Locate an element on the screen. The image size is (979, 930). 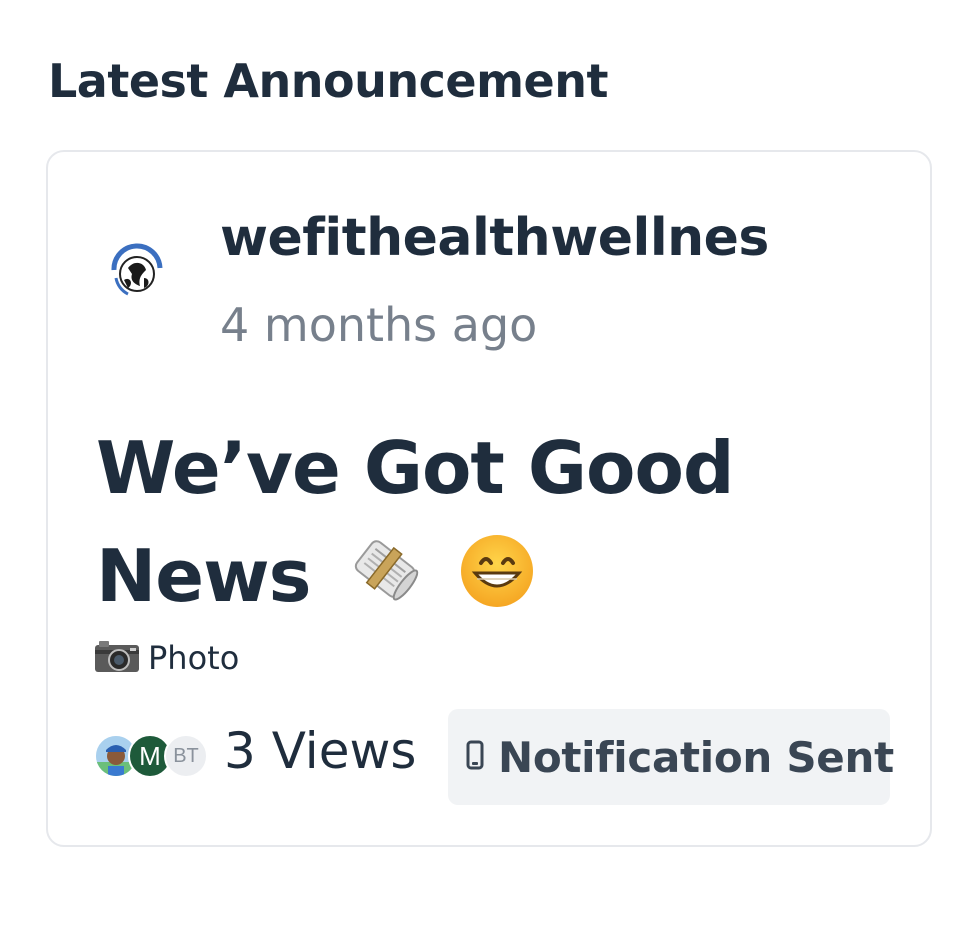
author-name: wefithealthwellnes is located at coordinates (494, 238).